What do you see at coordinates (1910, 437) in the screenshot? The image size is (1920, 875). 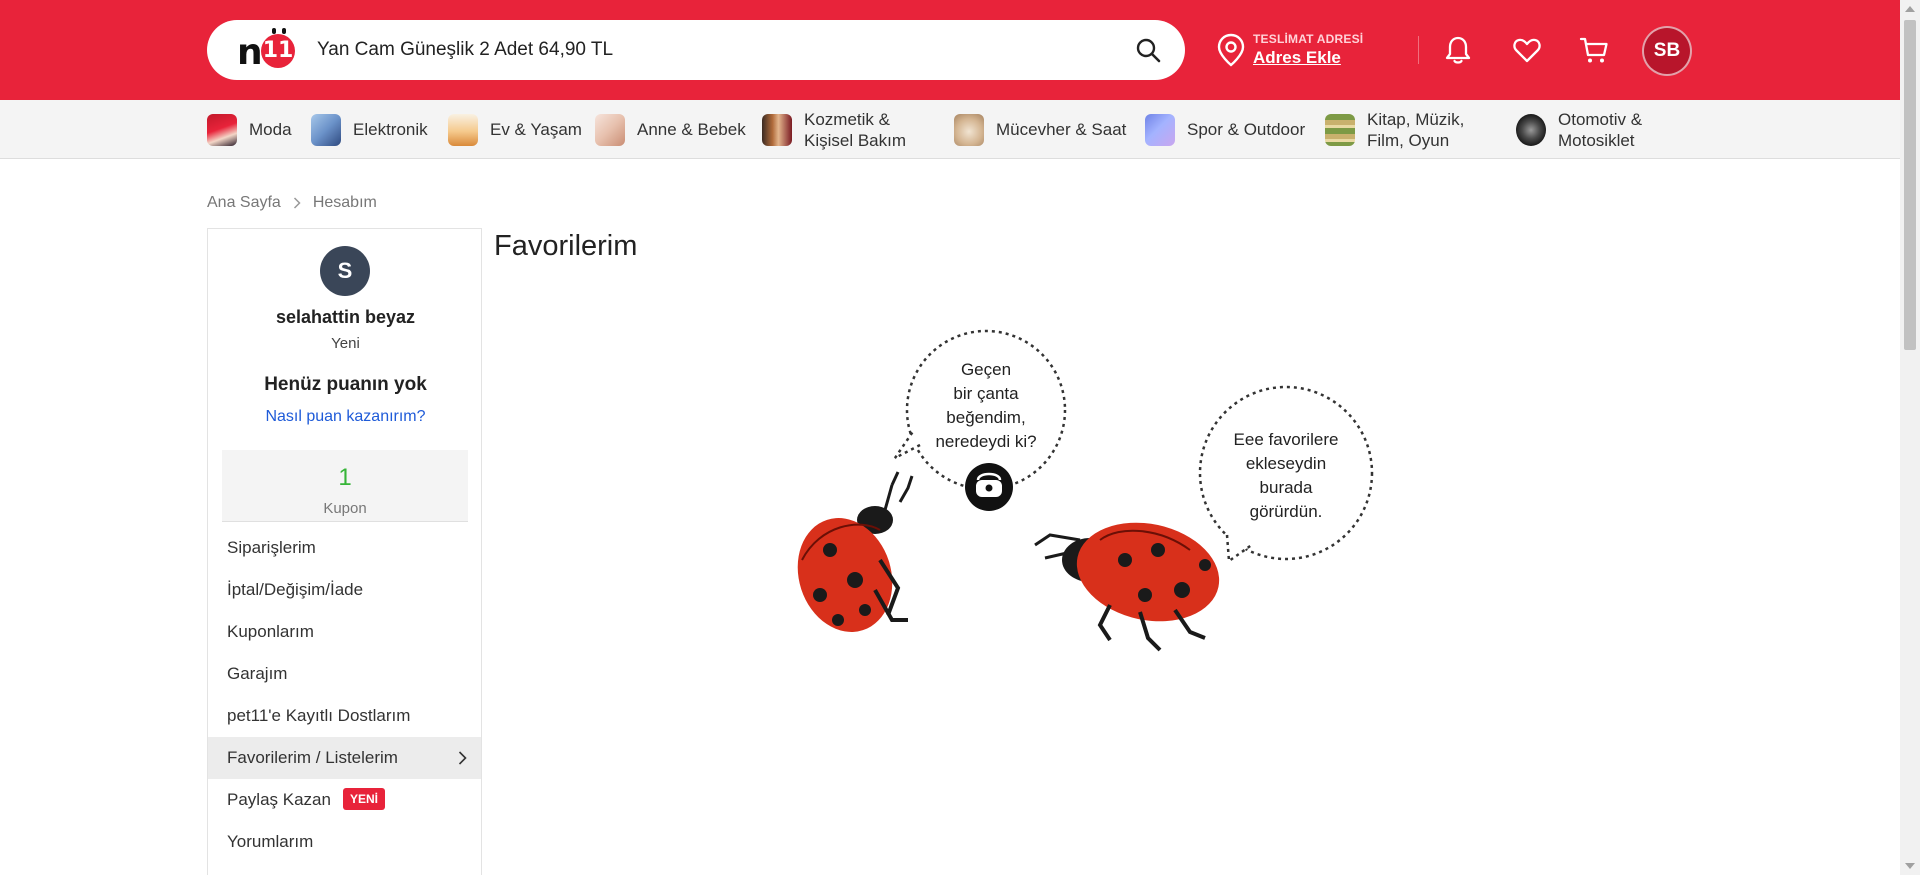 I see `page-scrollbar` at bounding box center [1910, 437].